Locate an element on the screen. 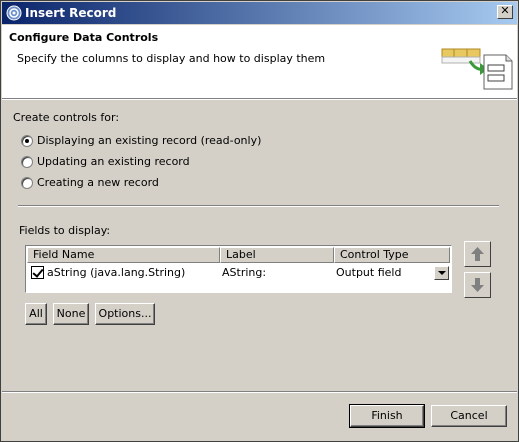 The image size is (519, 442). window-title: Insert Record is located at coordinates (71, 13).